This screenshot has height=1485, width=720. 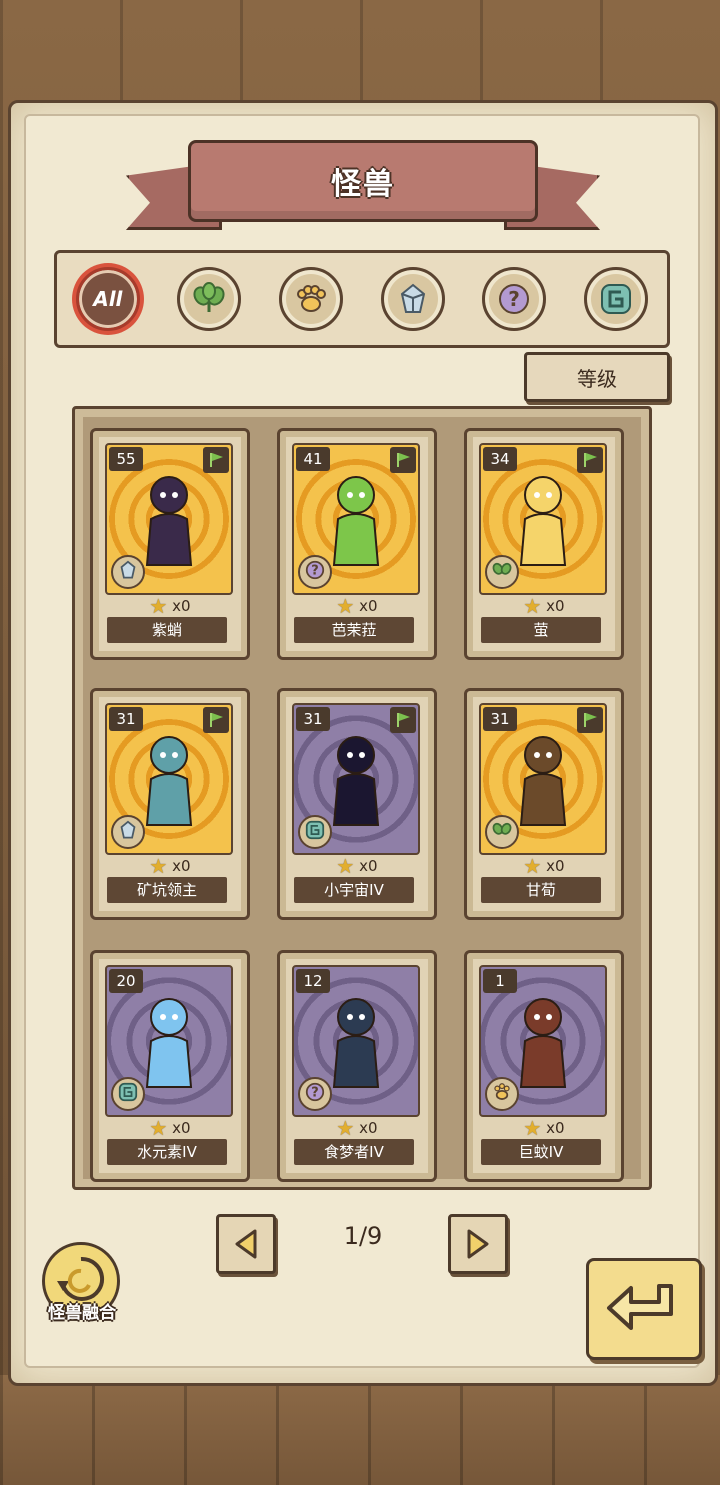 I want to click on monster-name: 巨蚊IV, so click(x=541, y=1152).